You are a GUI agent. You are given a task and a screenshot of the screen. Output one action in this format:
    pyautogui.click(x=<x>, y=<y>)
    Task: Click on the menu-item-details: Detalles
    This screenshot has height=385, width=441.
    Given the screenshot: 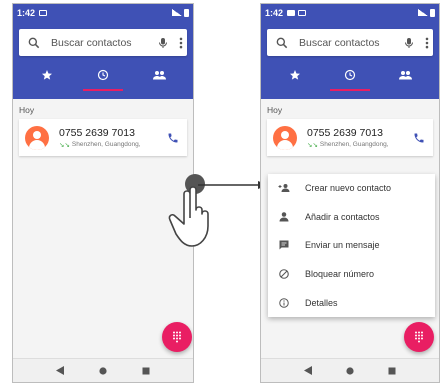 What is the action you would take?
    pyautogui.click(x=351, y=302)
    